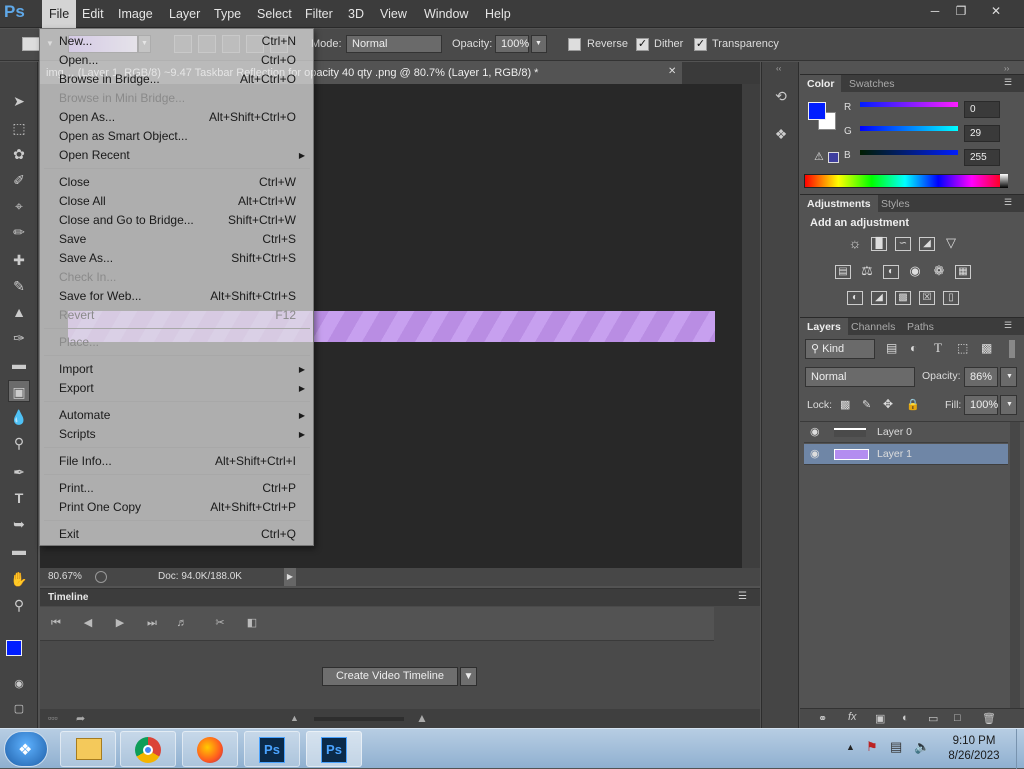 Image resolution: width=1024 pixels, height=769 pixels. I want to click on gradient-tool-icon, so click(31, 44).